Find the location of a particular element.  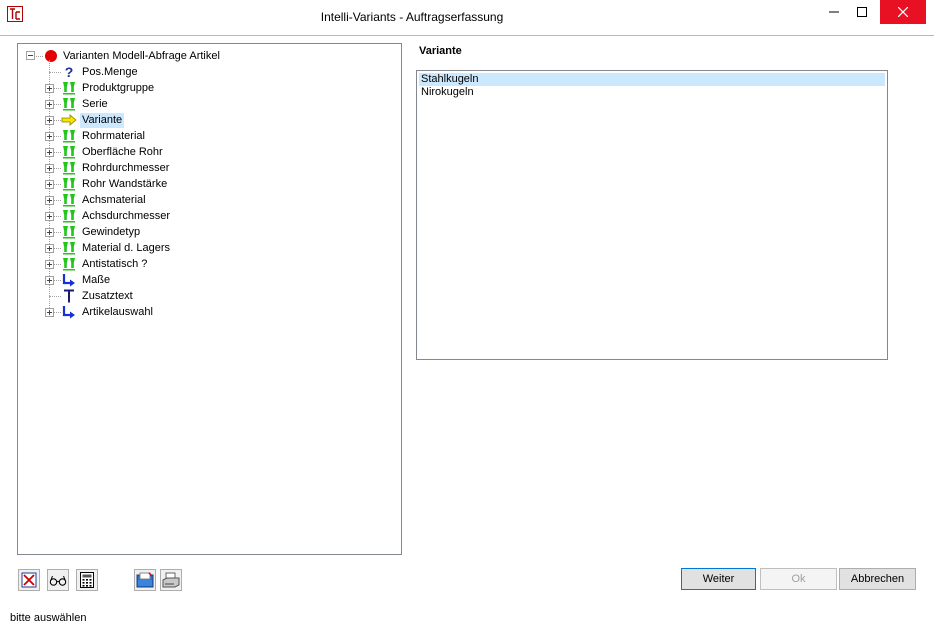

glasses-icon is located at coordinates (58, 580).